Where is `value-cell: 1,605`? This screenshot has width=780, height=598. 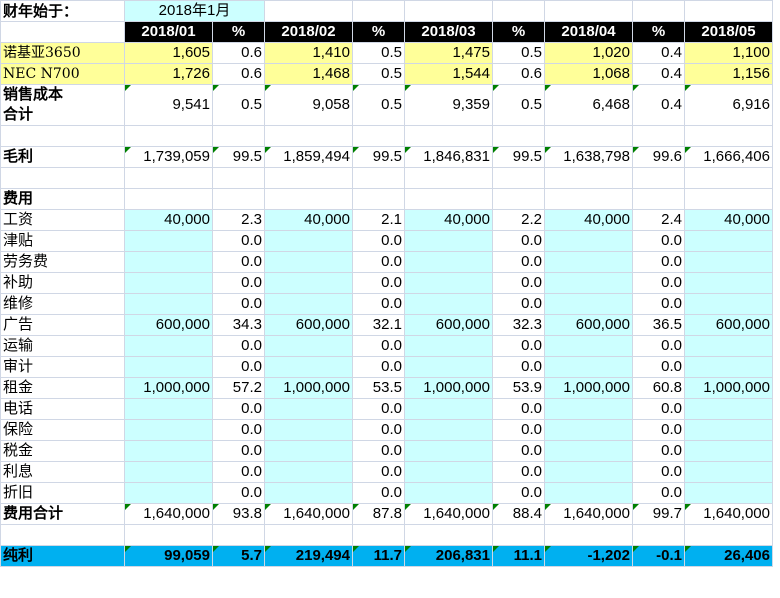
value-cell: 1,605 is located at coordinates (168, 53).